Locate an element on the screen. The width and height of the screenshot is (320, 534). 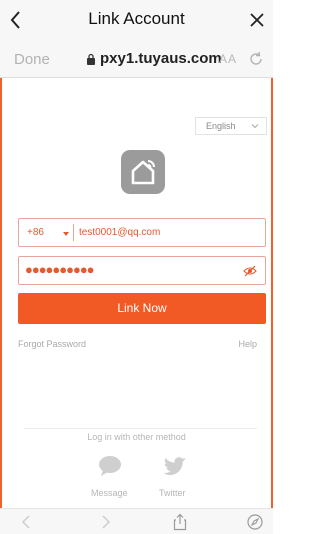
password-field: ●●●●●●●●●● is located at coordinates (142, 270).